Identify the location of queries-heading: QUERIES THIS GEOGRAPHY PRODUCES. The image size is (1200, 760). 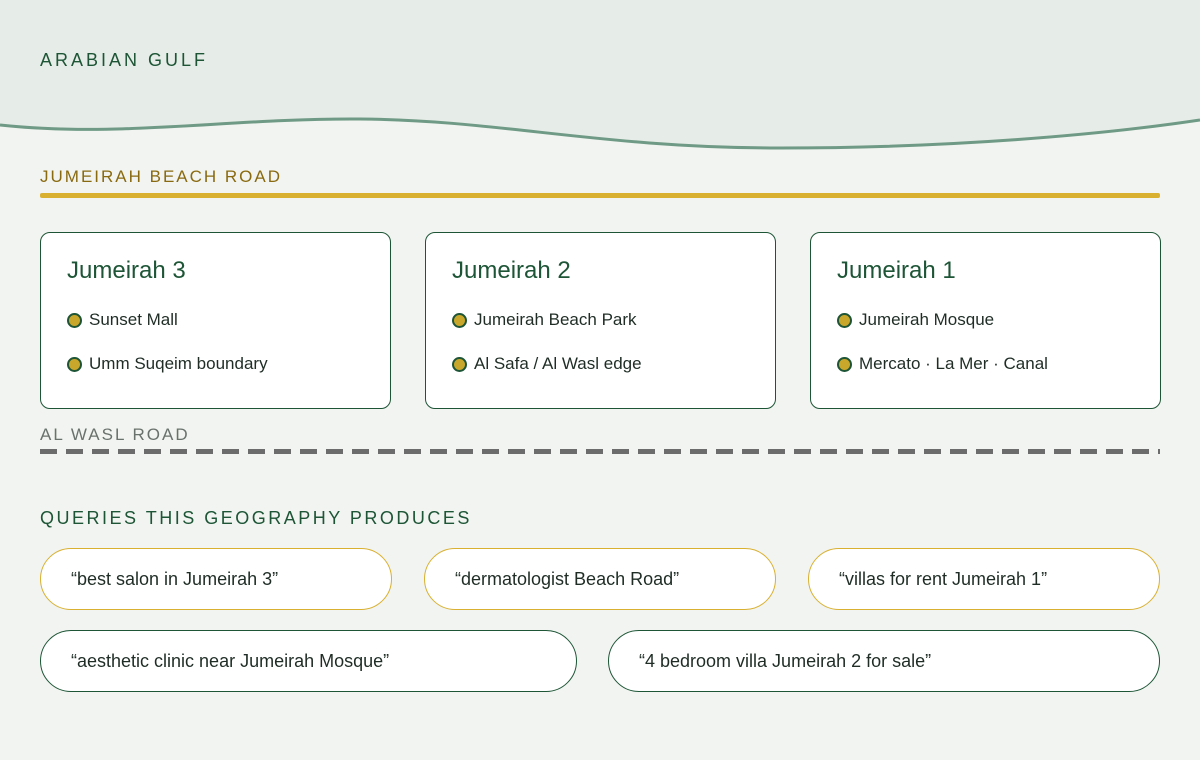
(256, 518).